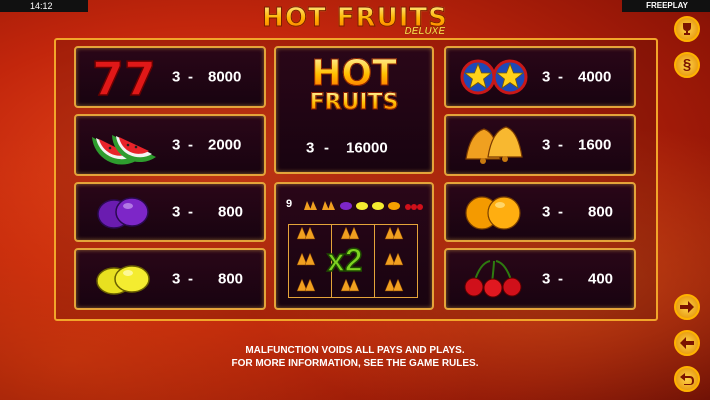  What do you see at coordinates (124, 150) in the screenshot?
I see `watermelon-icon` at bounding box center [124, 150].